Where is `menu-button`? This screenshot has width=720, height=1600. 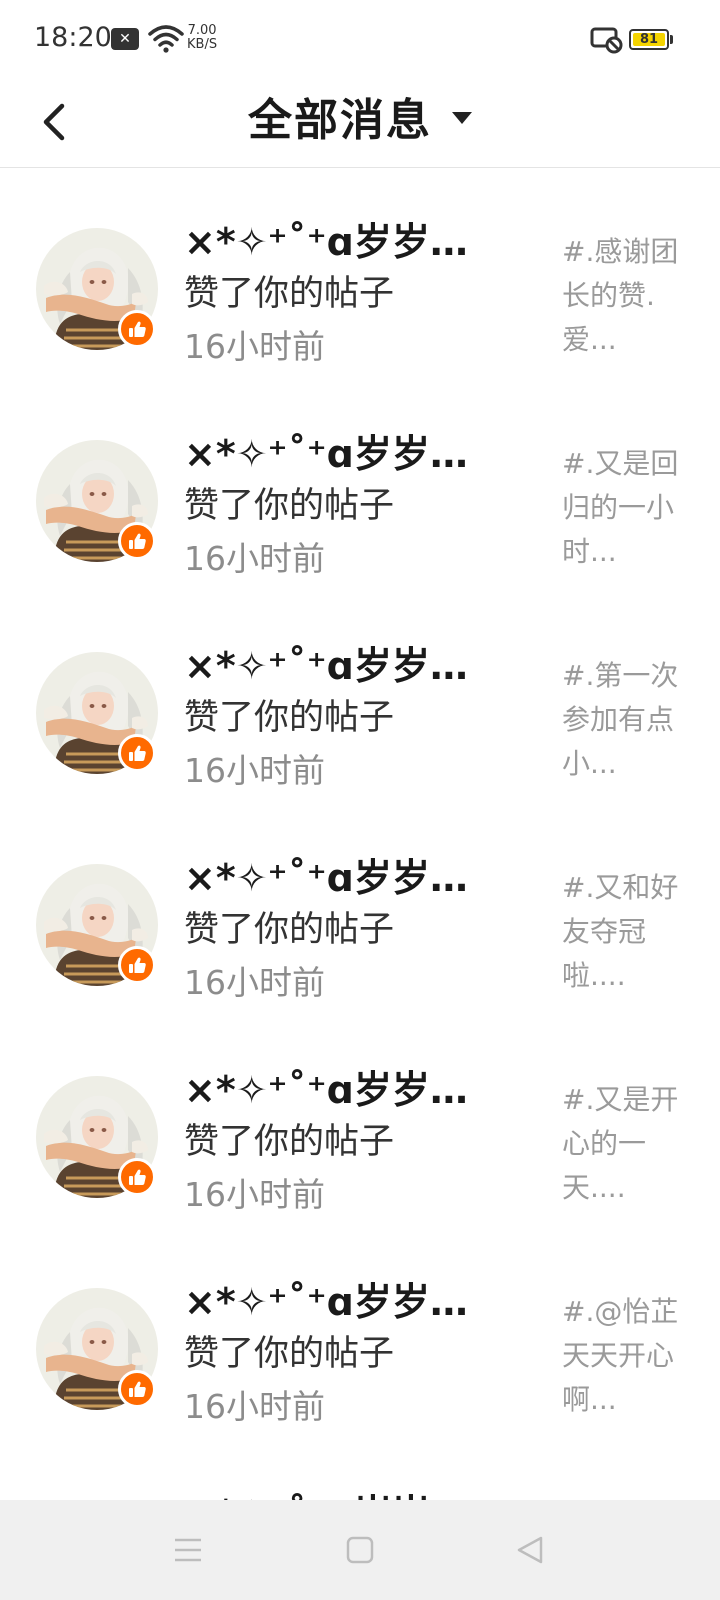 menu-button is located at coordinates (188, 1550).